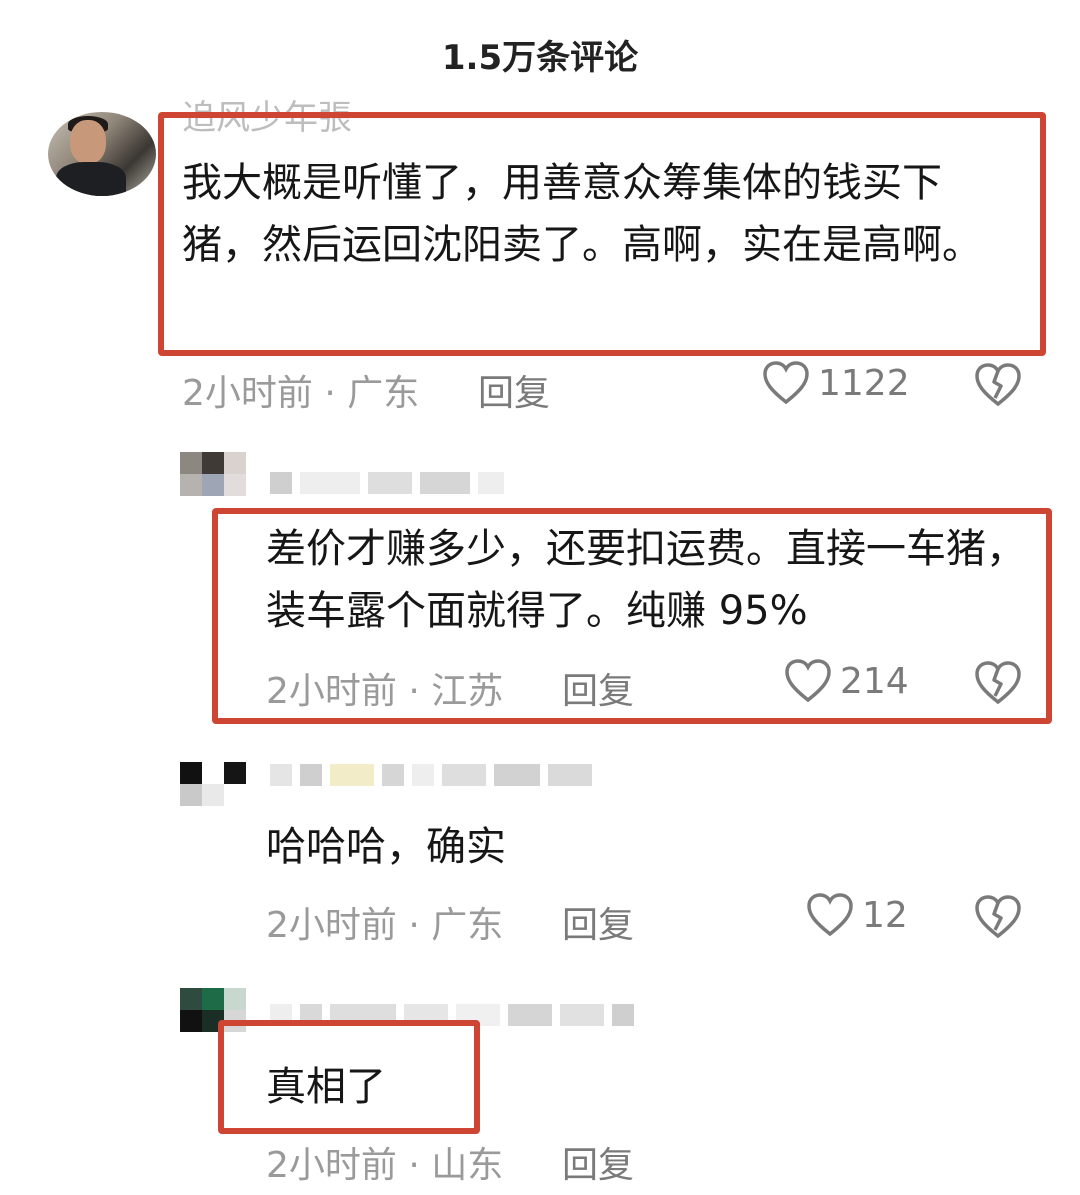 The height and width of the screenshot is (1195, 1080). Describe the element at coordinates (385, 1165) in the screenshot. I see `comment-meta: 2小时前 · 山东` at that location.